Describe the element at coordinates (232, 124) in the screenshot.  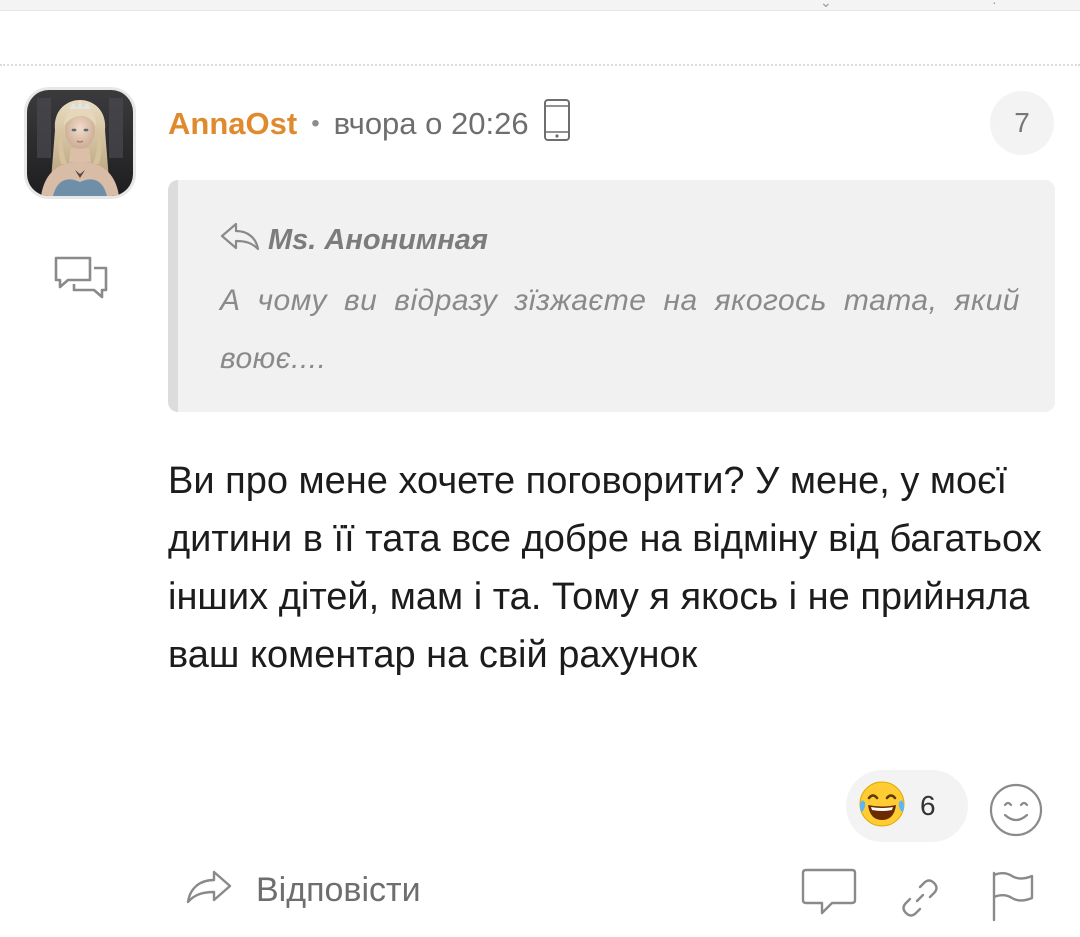
I see `author-name: AnnaOst` at that location.